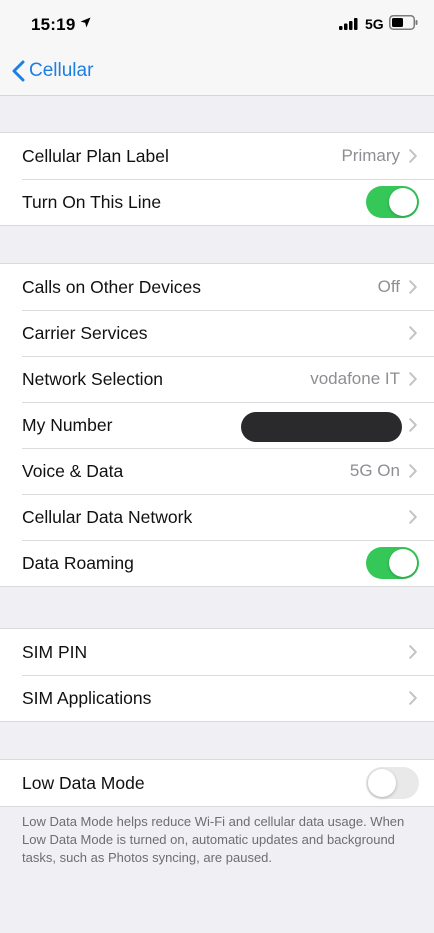 This screenshot has height=933, width=434. What do you see at coordinates (355, 378) in the screenshot?
I see `row-value: vodafone IT` at bounding box center [355, 378].